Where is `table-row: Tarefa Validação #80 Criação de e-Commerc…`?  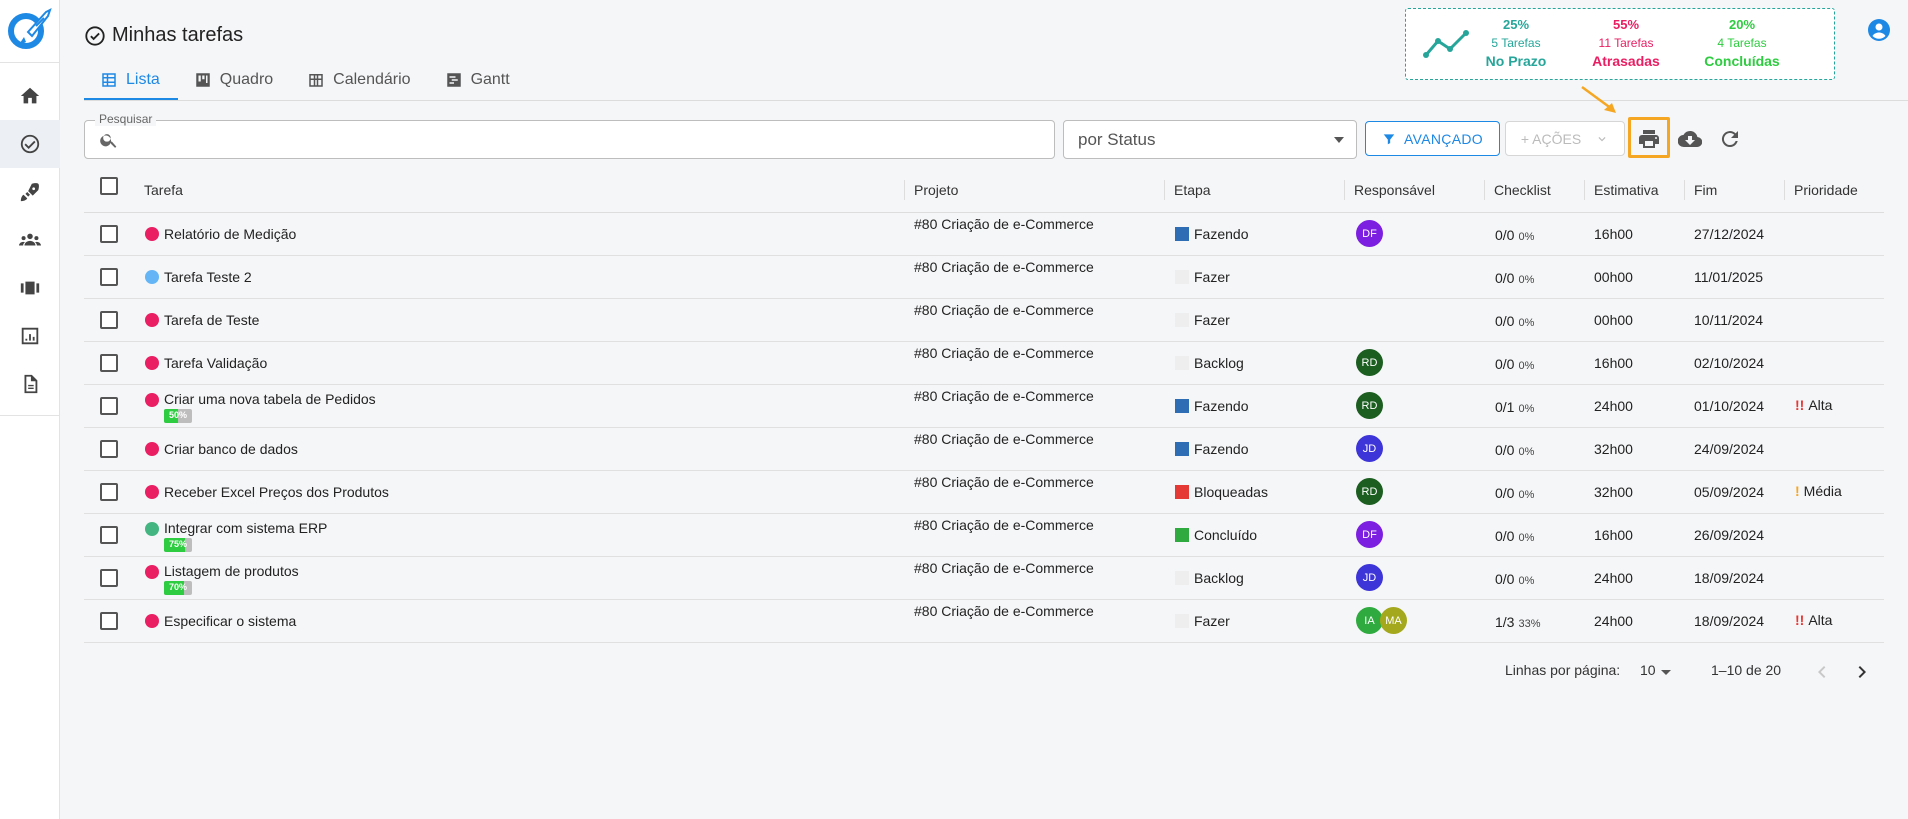 table-row: Tarefa Validação #80 Criação de e-Commerc… is located at coordinates (984, 363).